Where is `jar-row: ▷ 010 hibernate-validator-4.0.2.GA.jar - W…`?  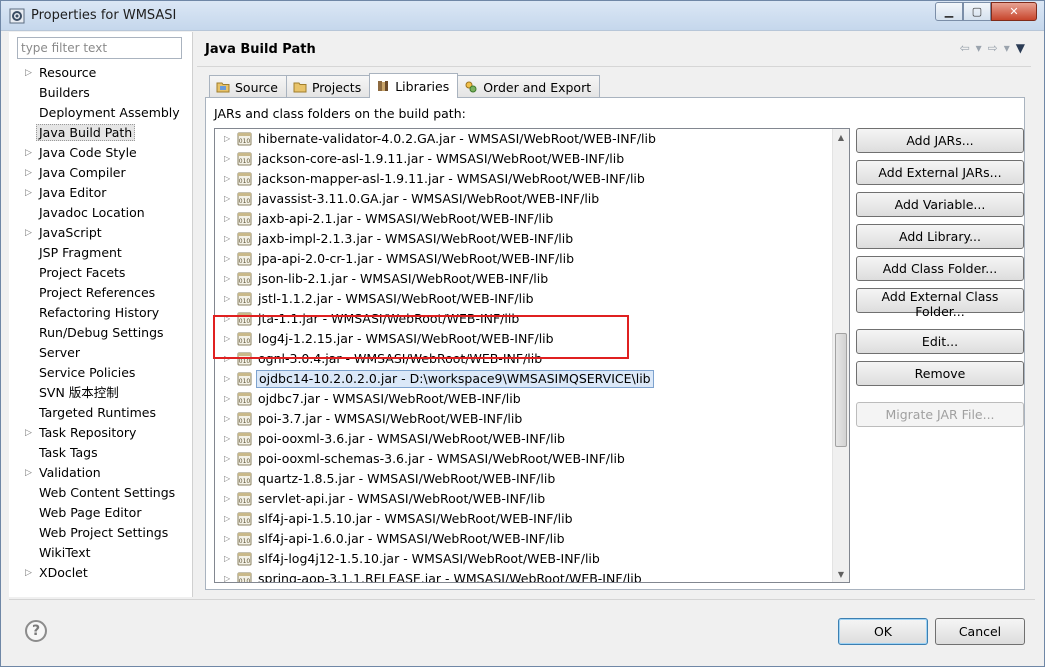
jar-row: ▷ 010 hibernate-validator-4.0.2.GA.jar - W… is located at coordinates (524, 139).